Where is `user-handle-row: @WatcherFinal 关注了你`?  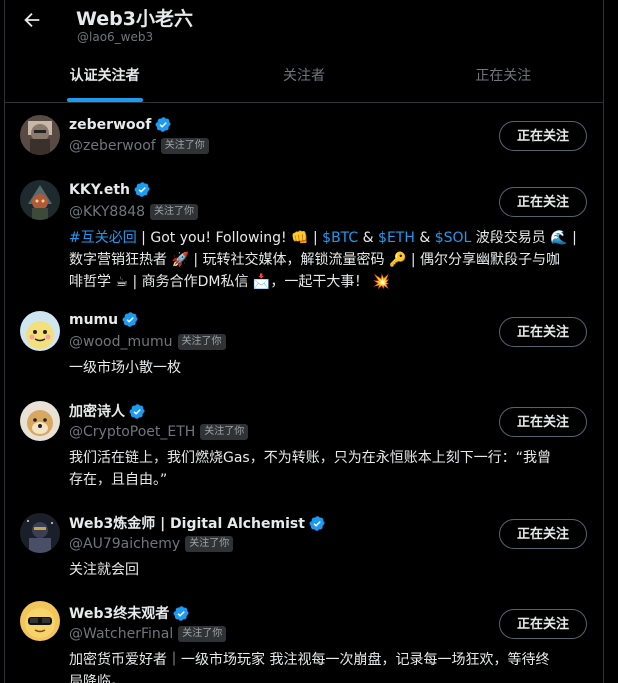
user-handle-row: @WatcherFinal 关注了你 is located at coordinates (148, 634).